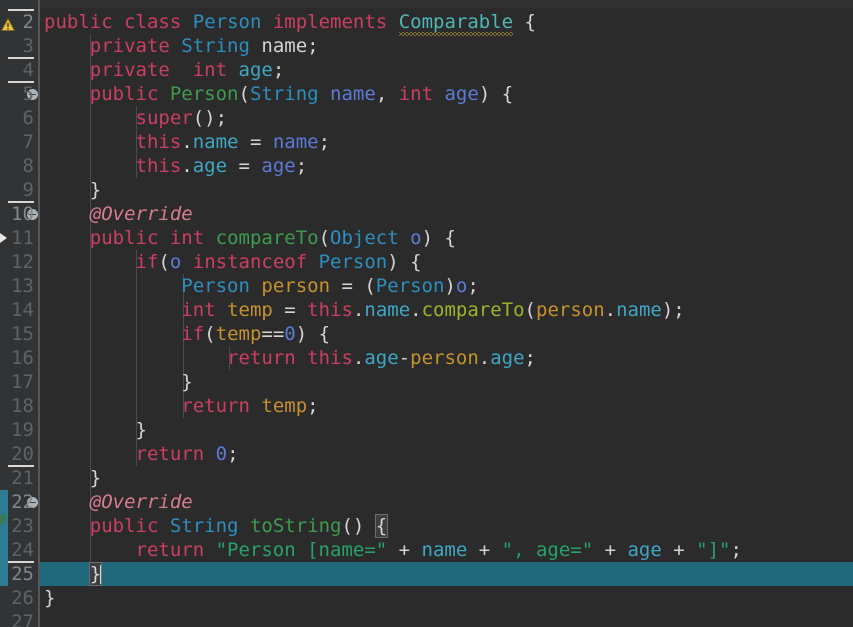 Image resolution: width=853 pixels, height=627 pixels. What do you see at coordinates (446, 262) in the screenshot?
I see `code-line-12: if(o instanceof Person) {` at bounding box center [446, 262].